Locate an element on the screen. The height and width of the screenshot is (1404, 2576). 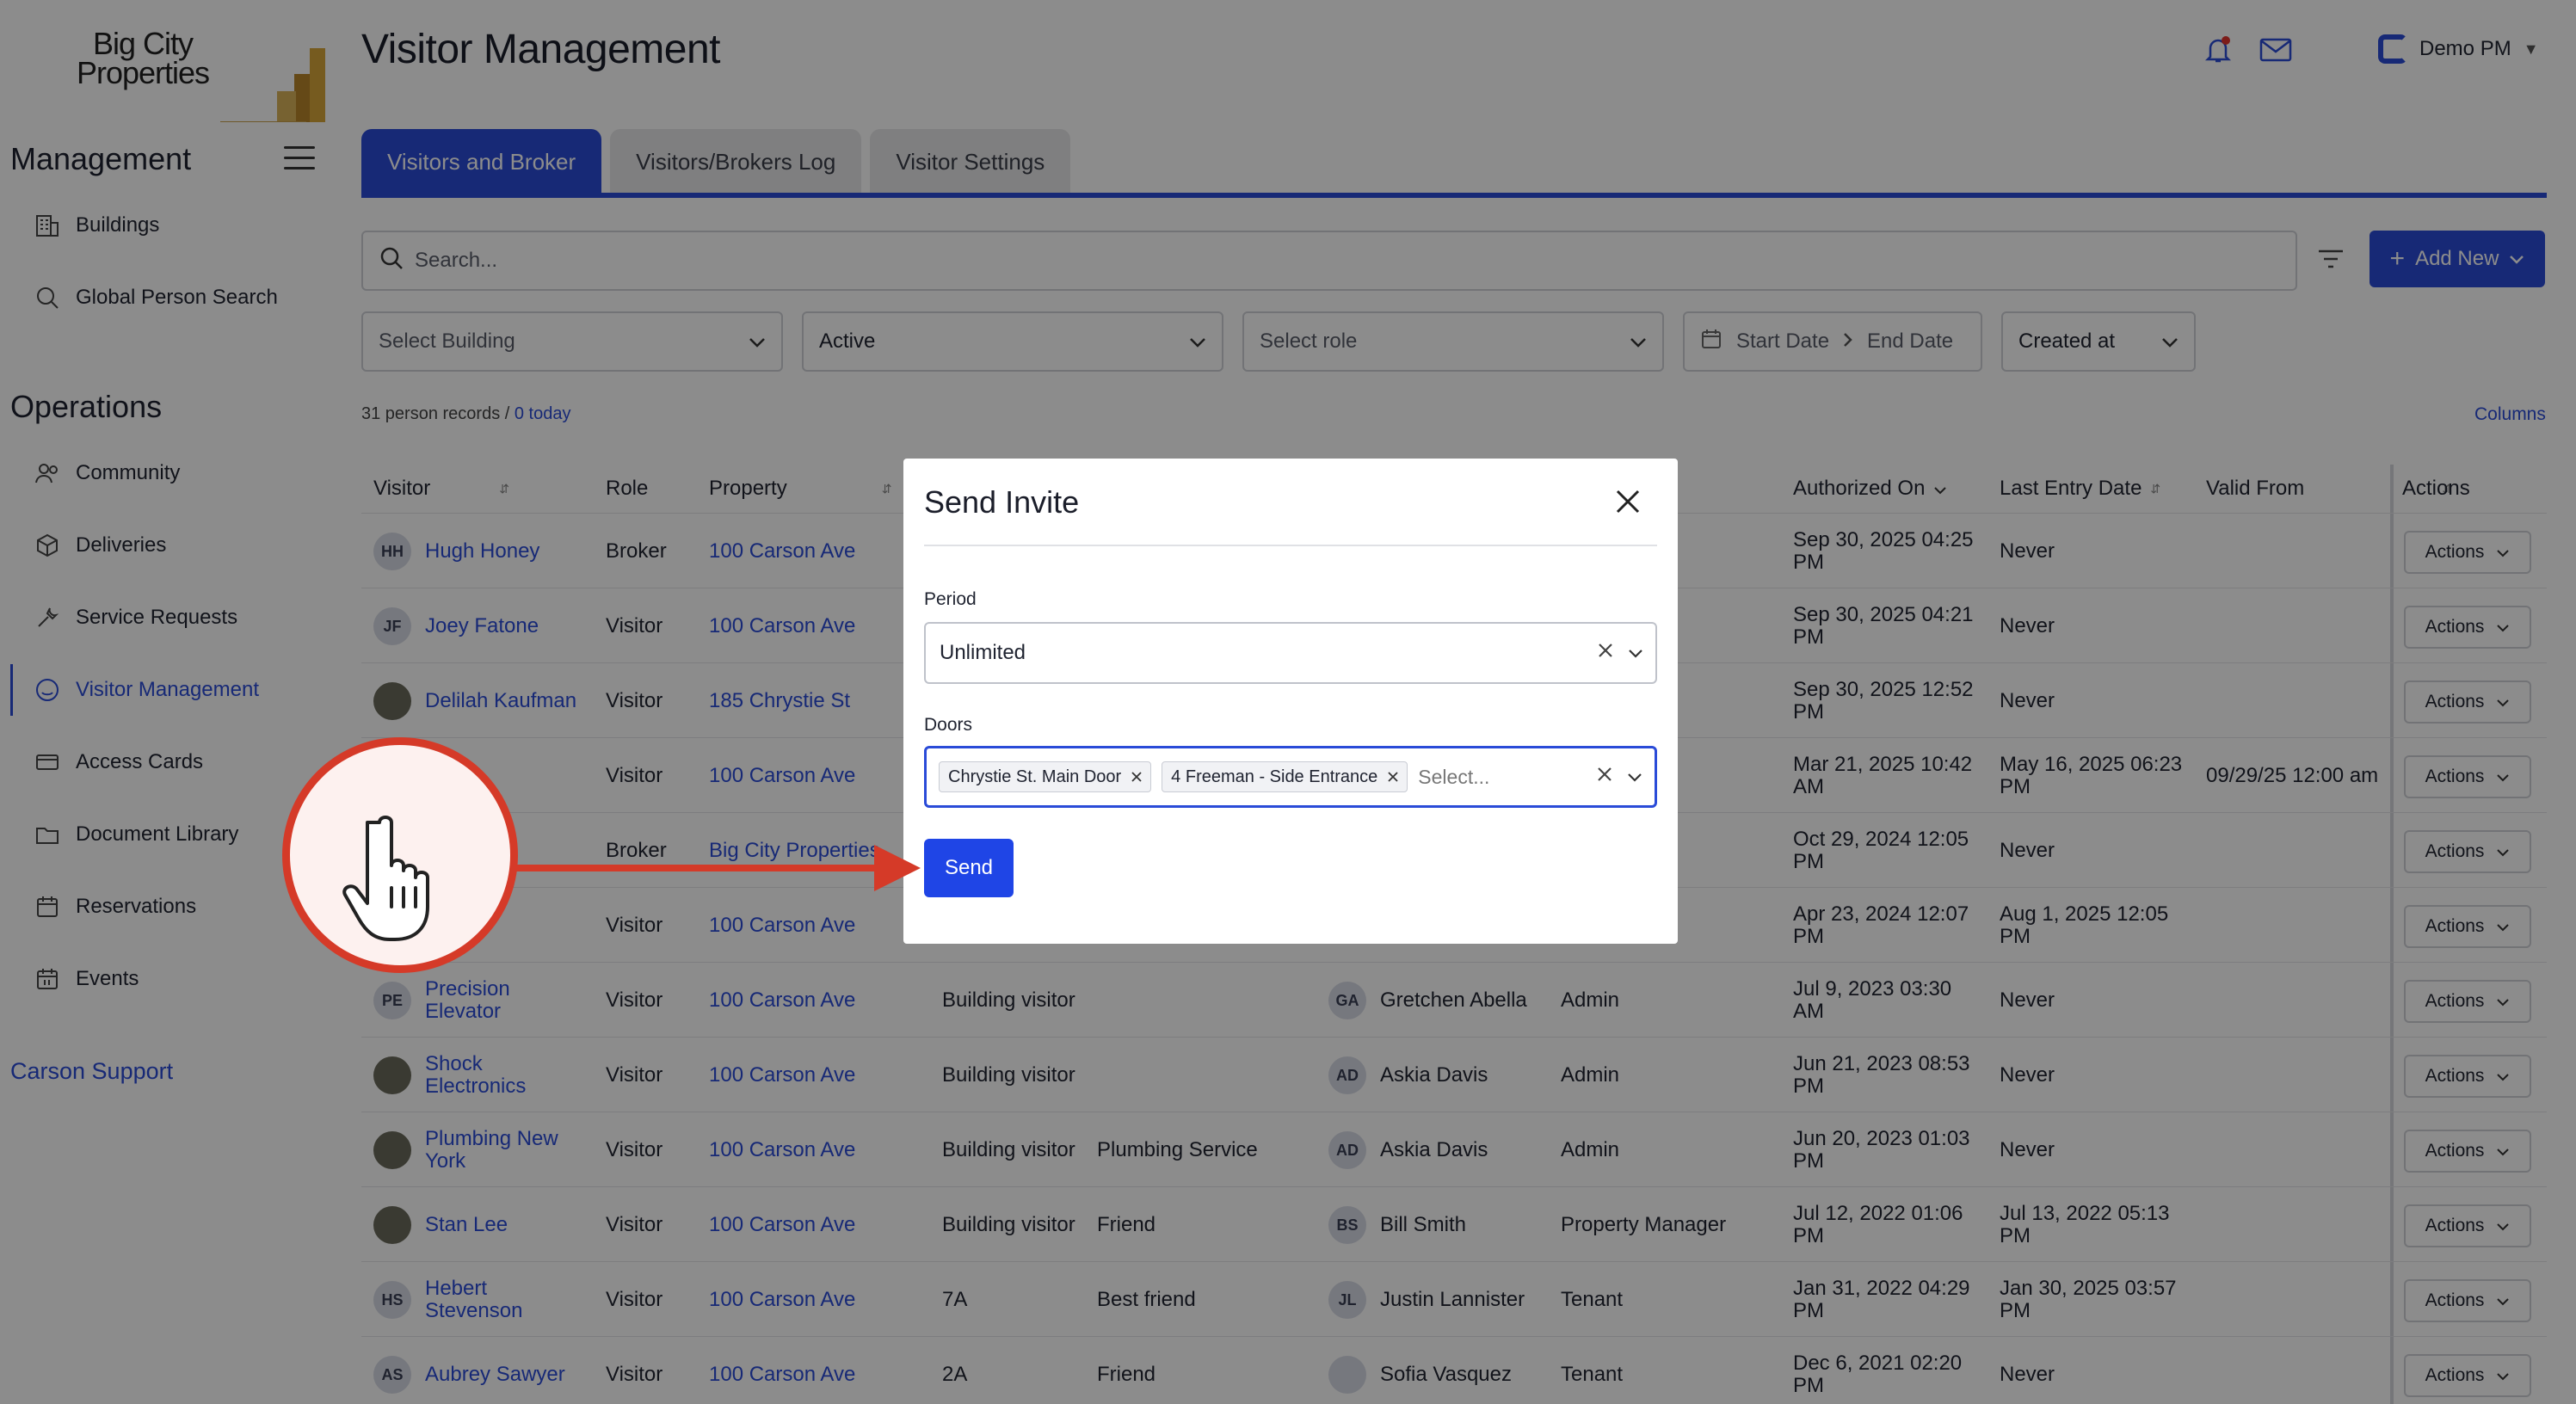
door-chip: 4 Freeman - Side Entrance is located at coordinates (1285, 777).